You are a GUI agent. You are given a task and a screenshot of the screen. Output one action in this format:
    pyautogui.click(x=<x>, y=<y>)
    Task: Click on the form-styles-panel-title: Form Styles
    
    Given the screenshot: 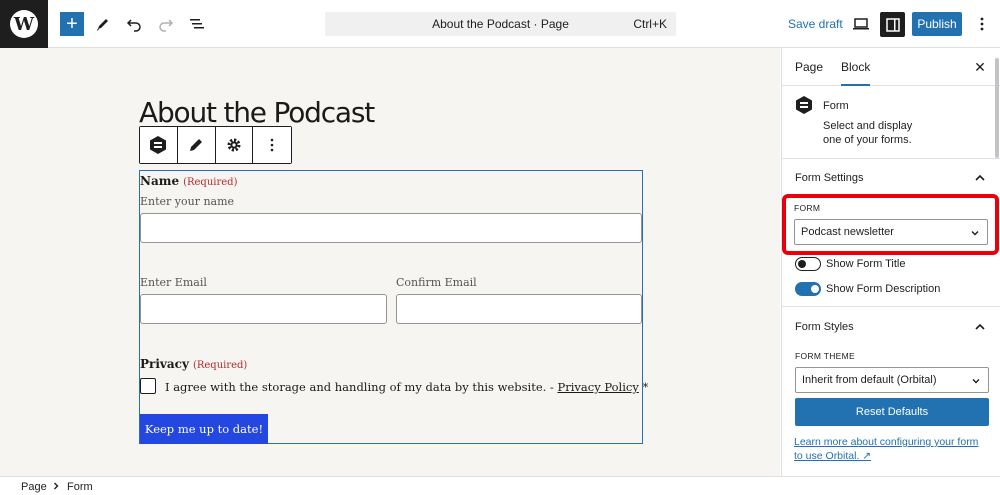 What is the action you would take?
    pyautogui.click(x=824, y=327)
    